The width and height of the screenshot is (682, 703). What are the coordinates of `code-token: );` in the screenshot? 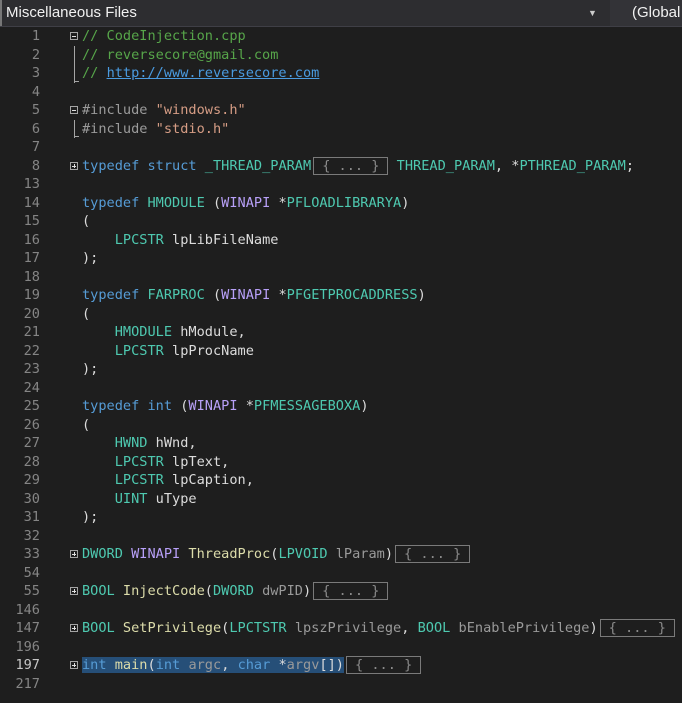 It's located at (90, 369).